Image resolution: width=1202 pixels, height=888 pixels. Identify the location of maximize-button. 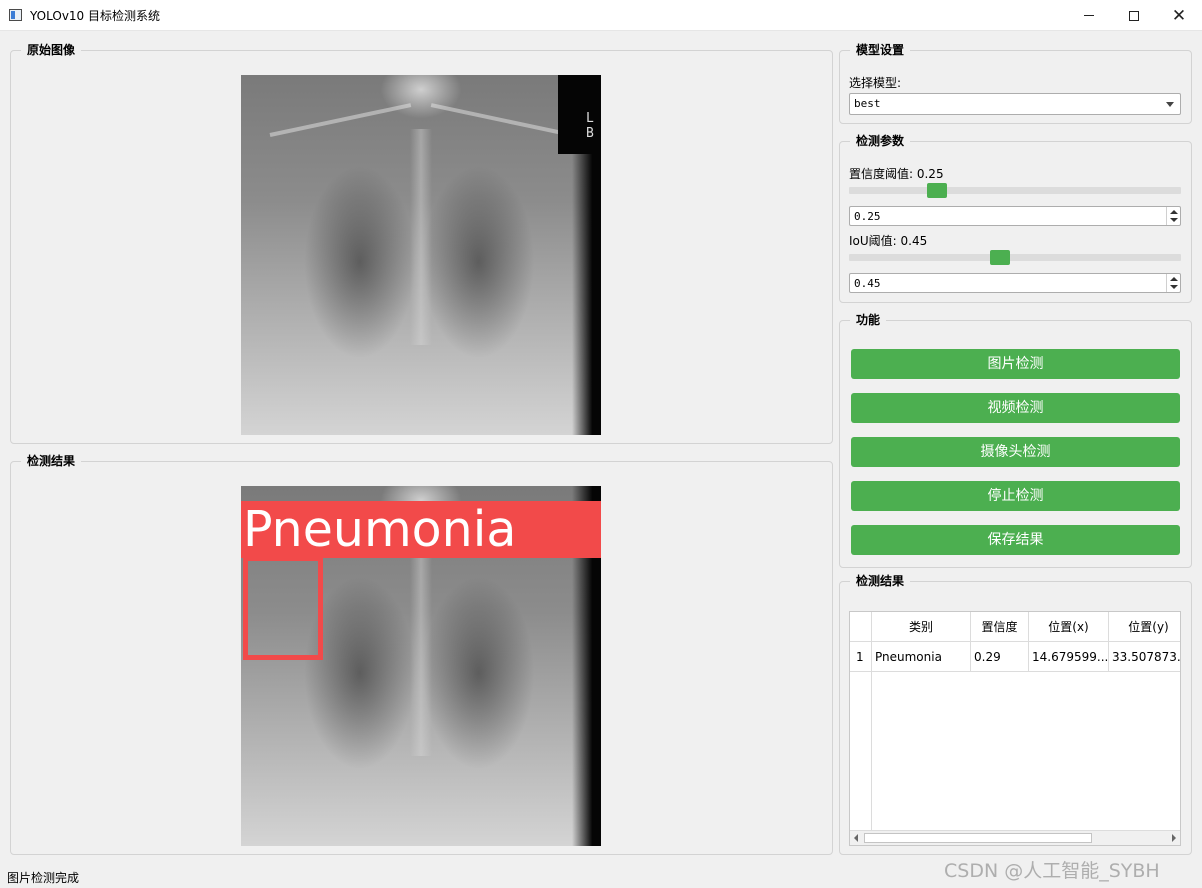
(1134, 15).